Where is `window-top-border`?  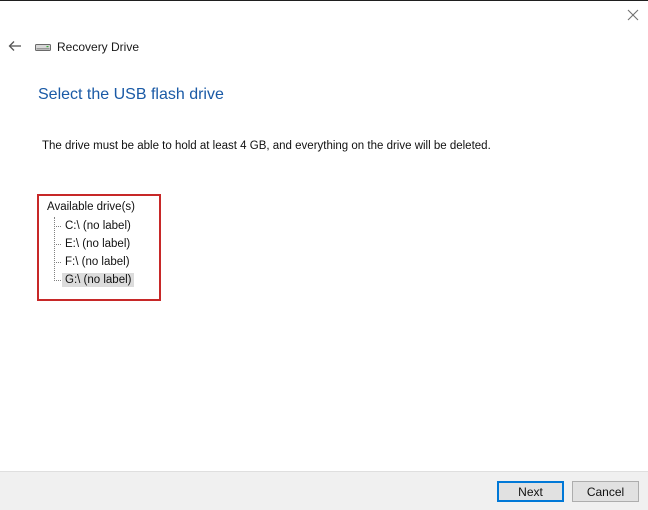
window-top-border is located at coordinates (324, 0).